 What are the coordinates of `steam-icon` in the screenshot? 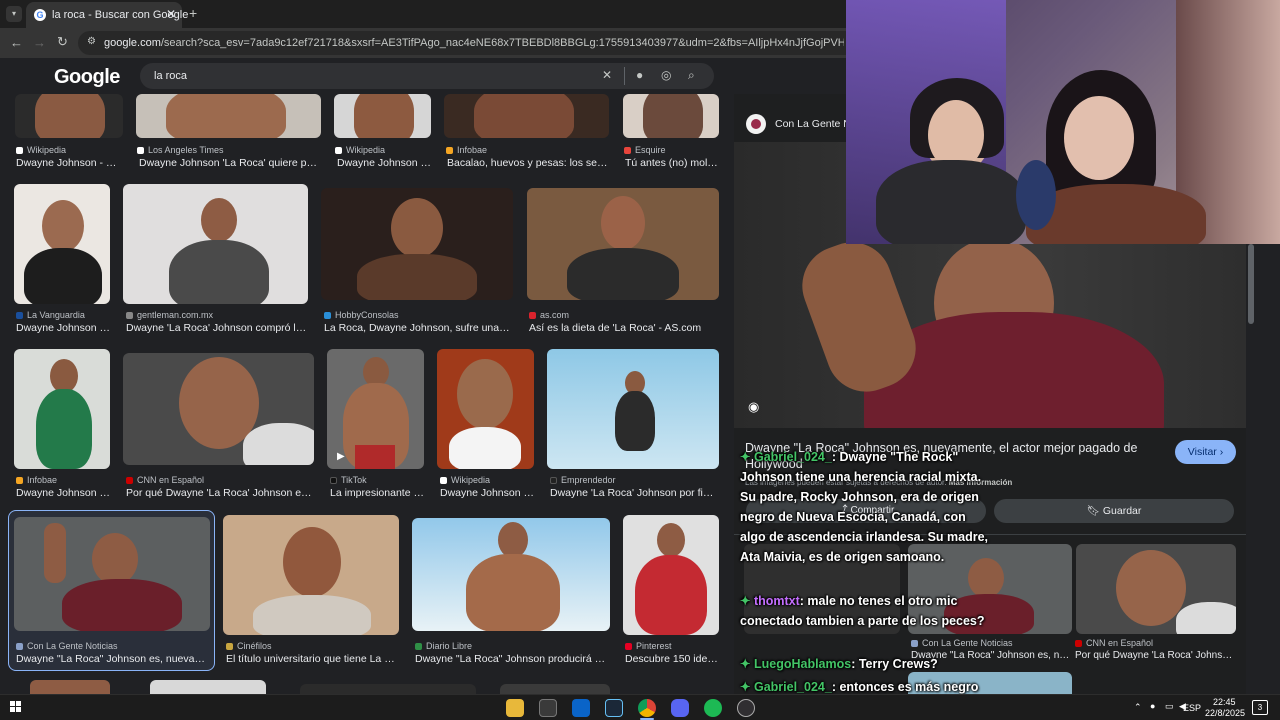 It's located at (614, 708).